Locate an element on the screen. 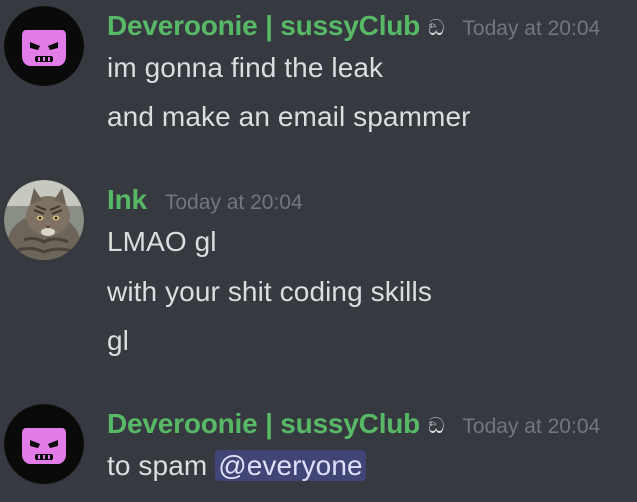 This screenshot has width=637, height=502. timestamp: Today at 20:04 is located at coordinates (531, 427).